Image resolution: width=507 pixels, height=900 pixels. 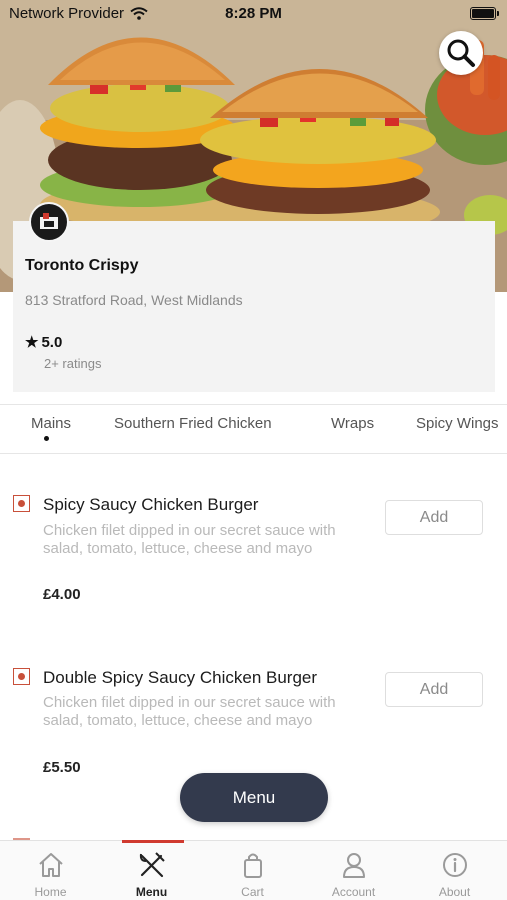 I want to click on nav-account: Account, so click(x=353, y=870).